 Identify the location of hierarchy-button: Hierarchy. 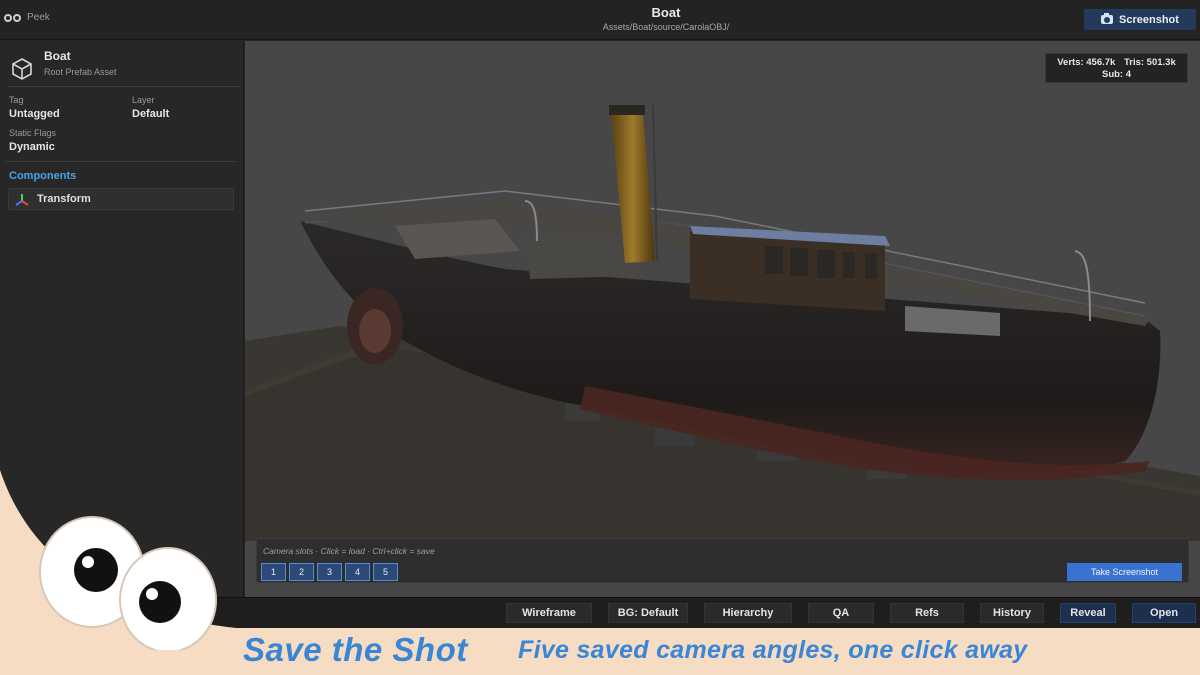
(748, 613).